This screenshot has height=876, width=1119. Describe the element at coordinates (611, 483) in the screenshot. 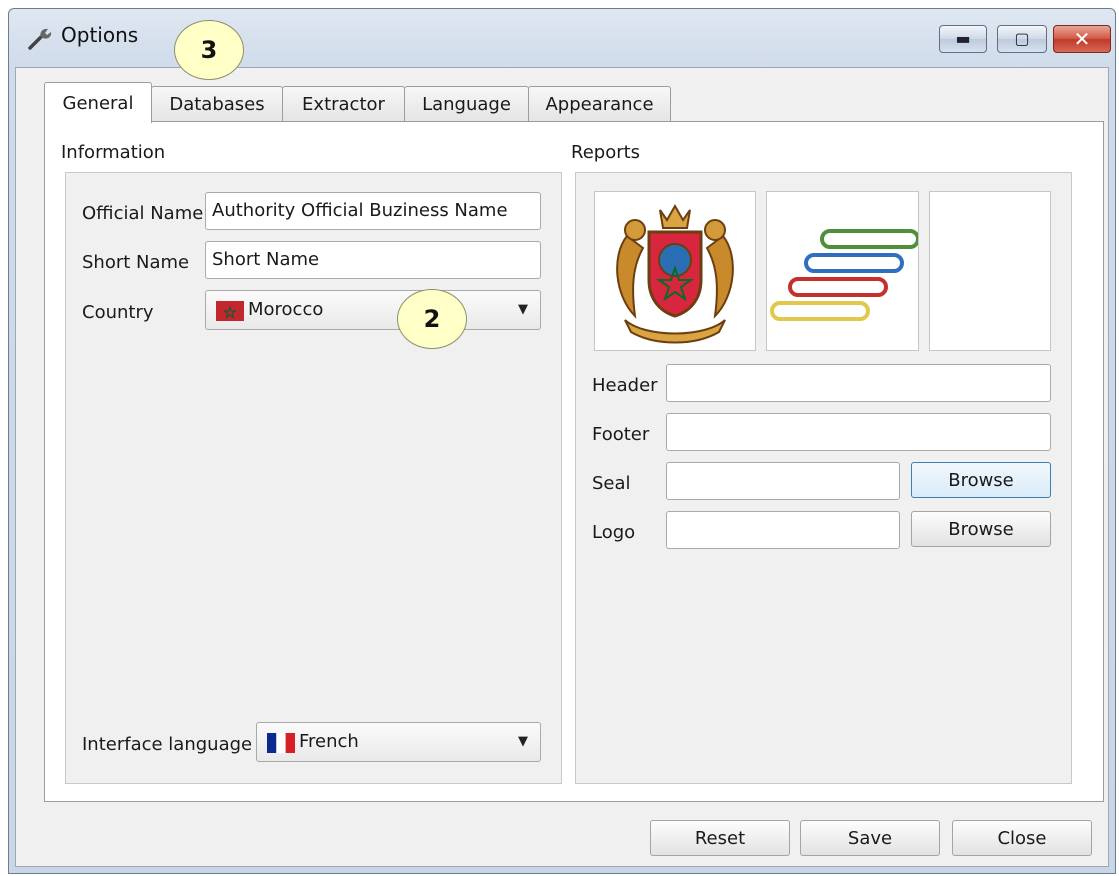

I see `seal-label: Seal` at that location.